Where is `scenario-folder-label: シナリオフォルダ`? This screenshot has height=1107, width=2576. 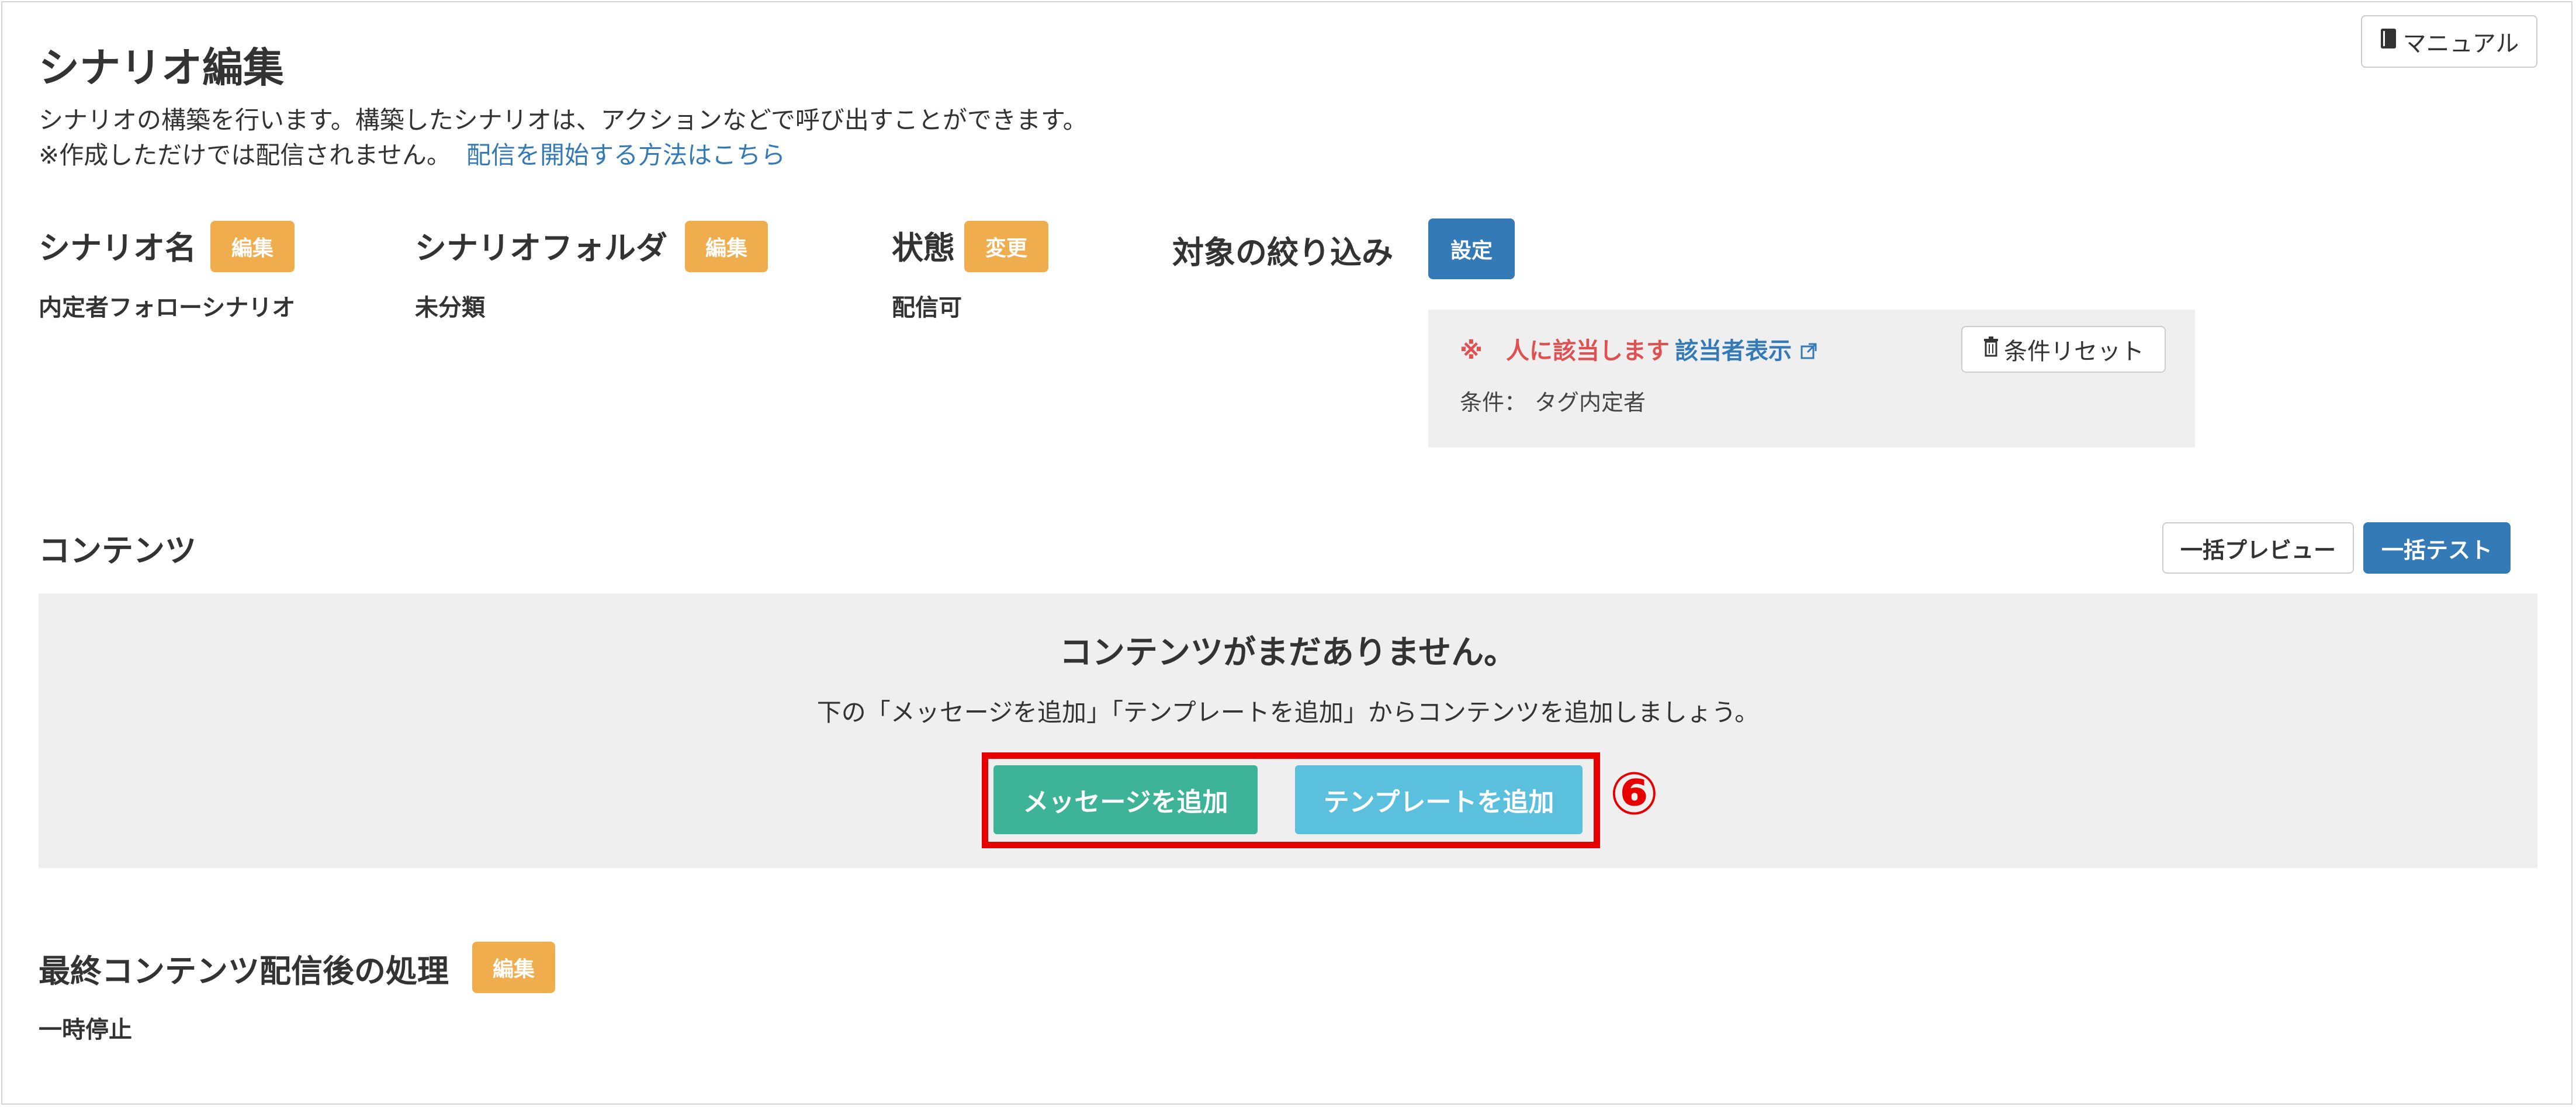
scenario-folder-label: シナリオフォルダ is located at coordinates (541, 248).